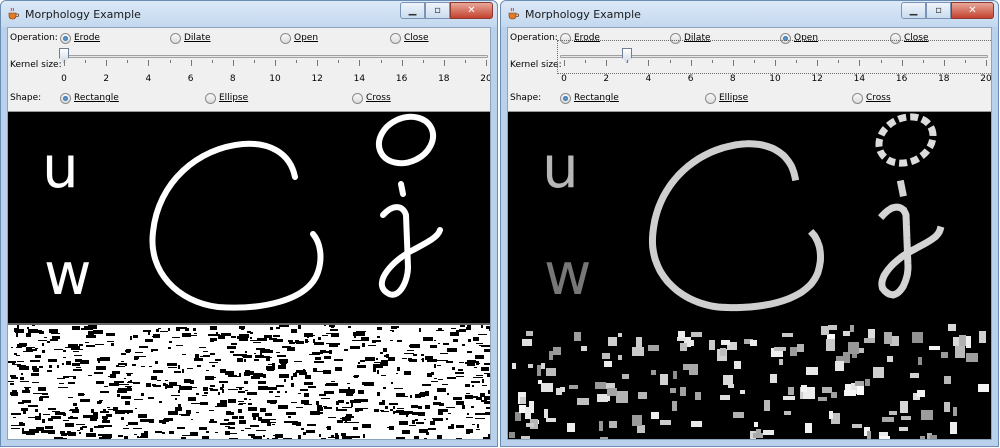  I want to click on tick-label: 2, so click(106, 79).